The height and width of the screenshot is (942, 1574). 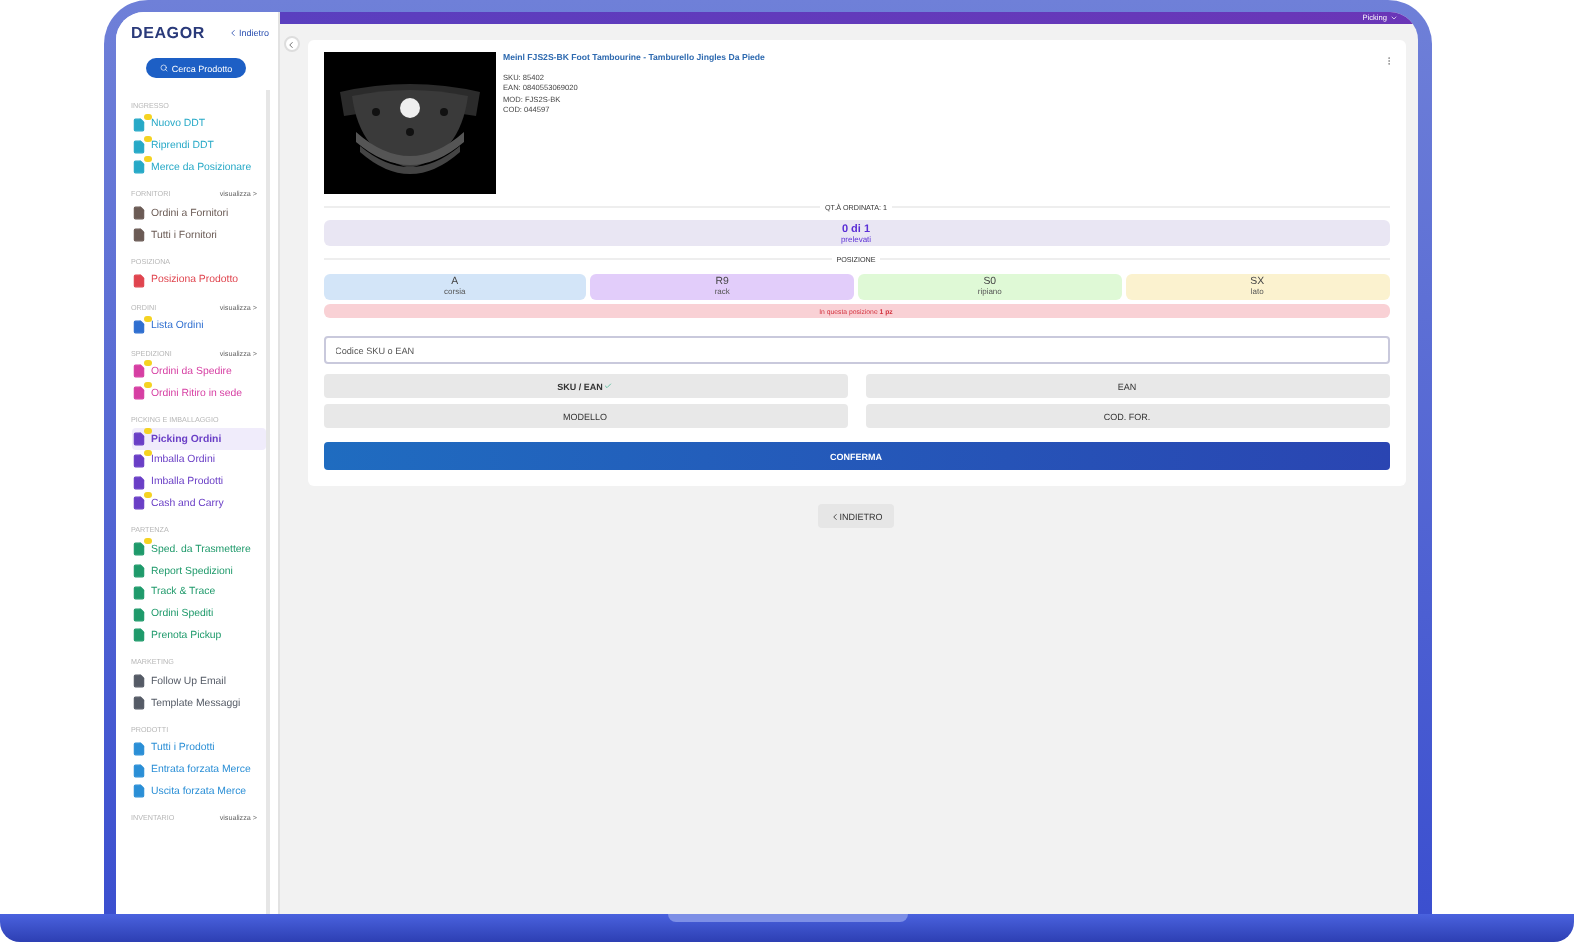 What do you see at coordinates (163, 68) in the screenshot?
I see `search-icon` at bounding box center [163, 68].